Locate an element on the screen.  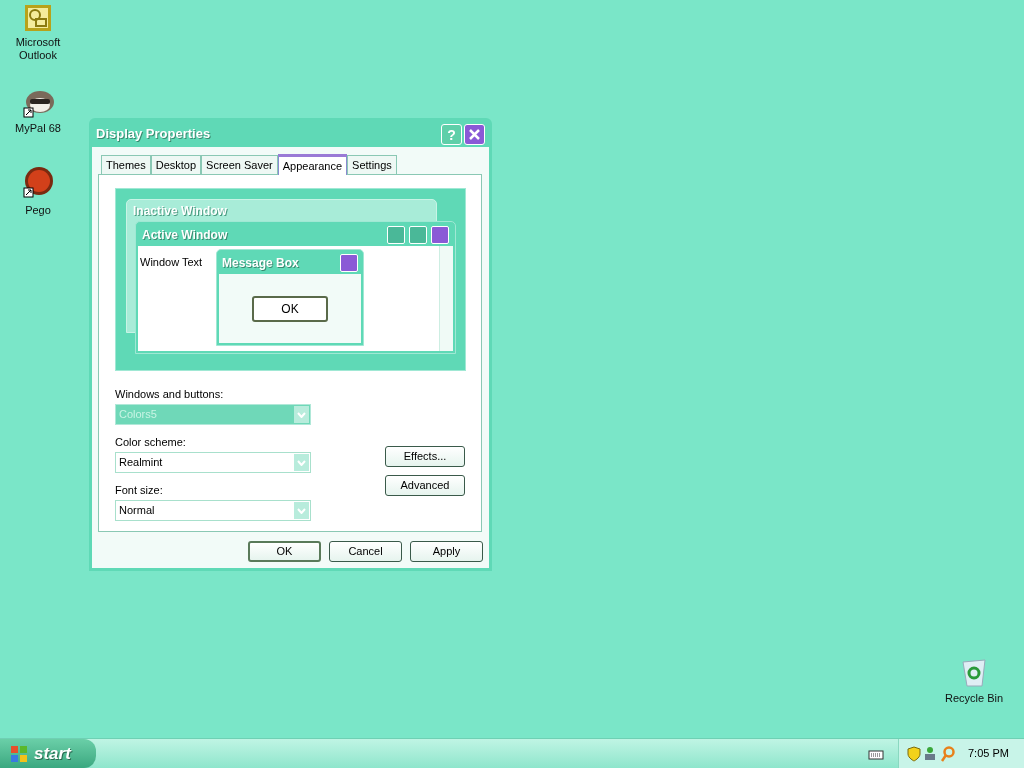
magnifier-icon is located at coordinates (948, 753).